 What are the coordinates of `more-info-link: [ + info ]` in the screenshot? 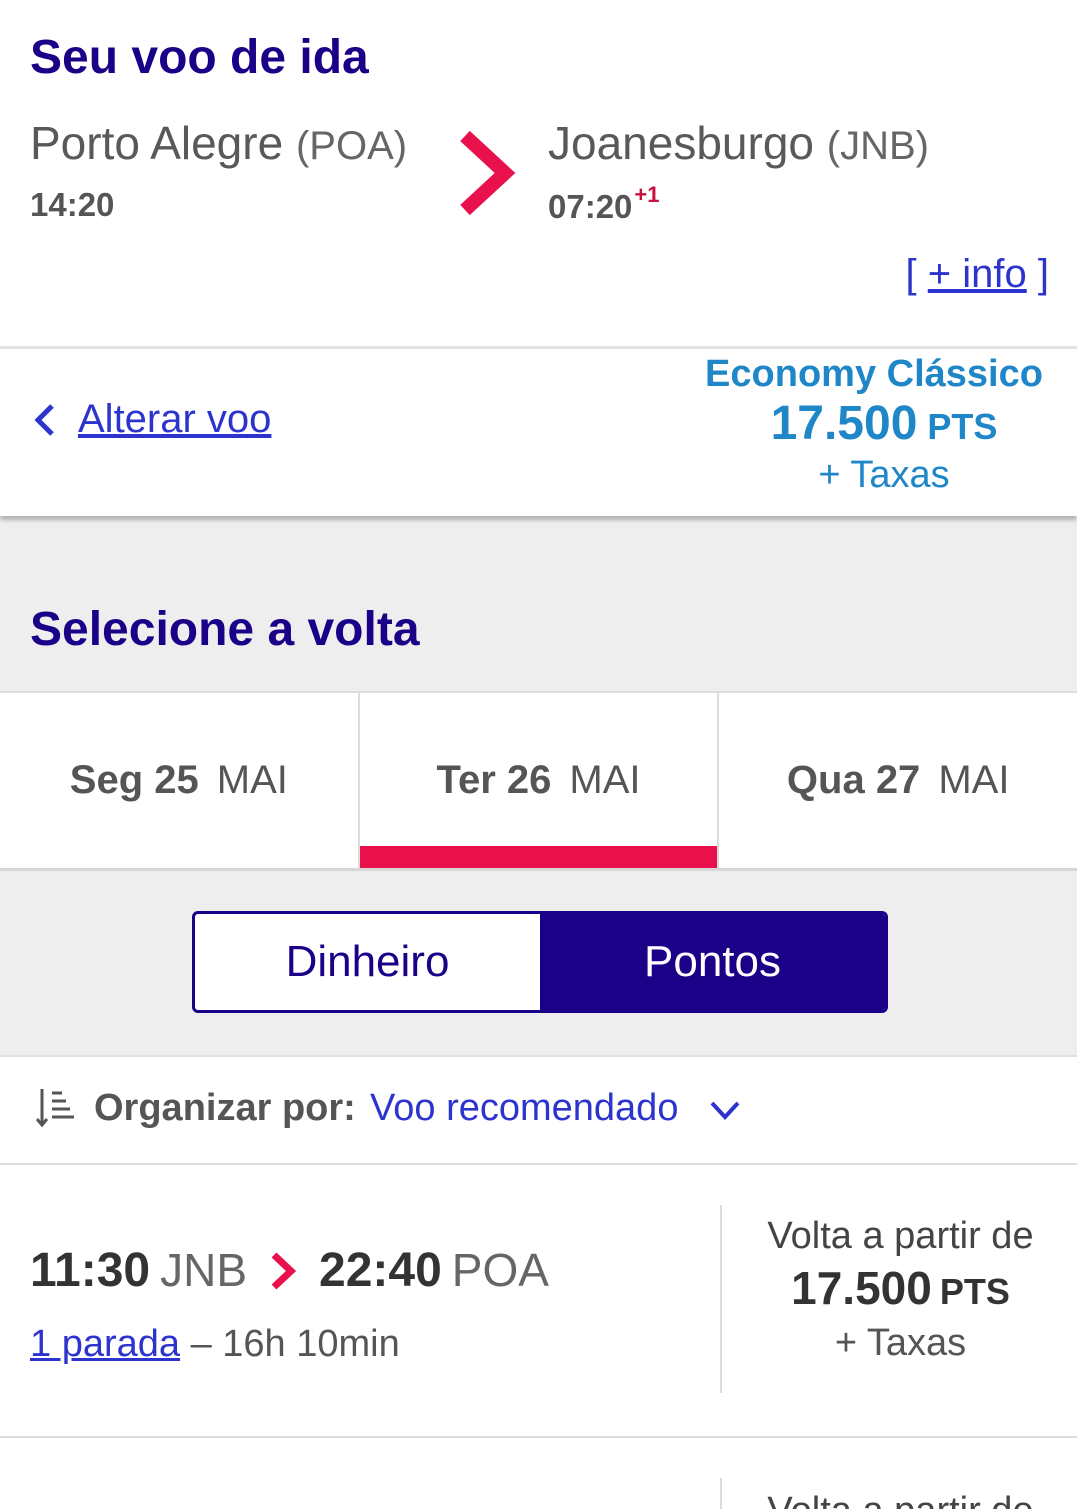 It's located at (977, 274).